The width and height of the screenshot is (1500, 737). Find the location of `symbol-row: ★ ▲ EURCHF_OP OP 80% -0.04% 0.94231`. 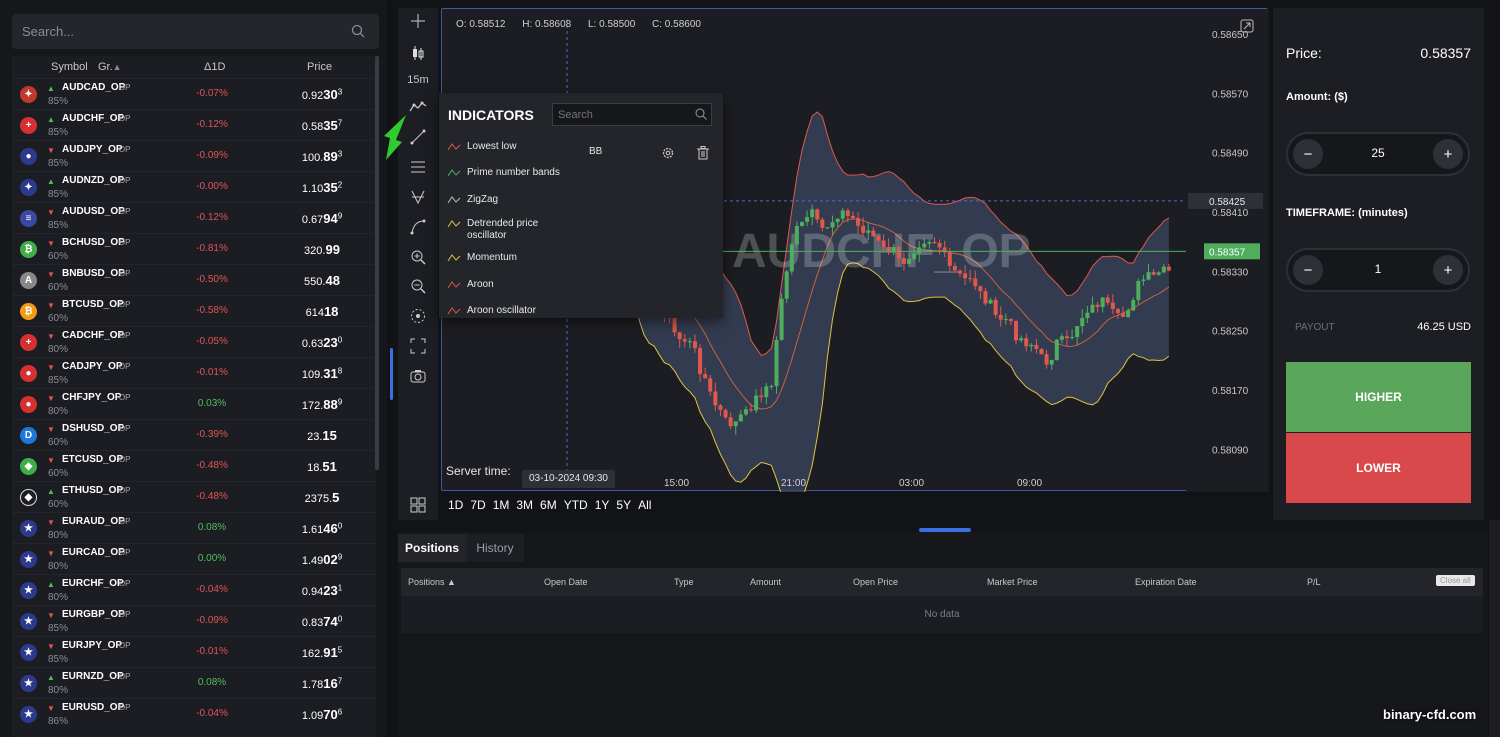

symbol-row: ★ ▲ EURCHF_OP OP 80% -0.04% 0.94231 is located at coordinates (194, 589).